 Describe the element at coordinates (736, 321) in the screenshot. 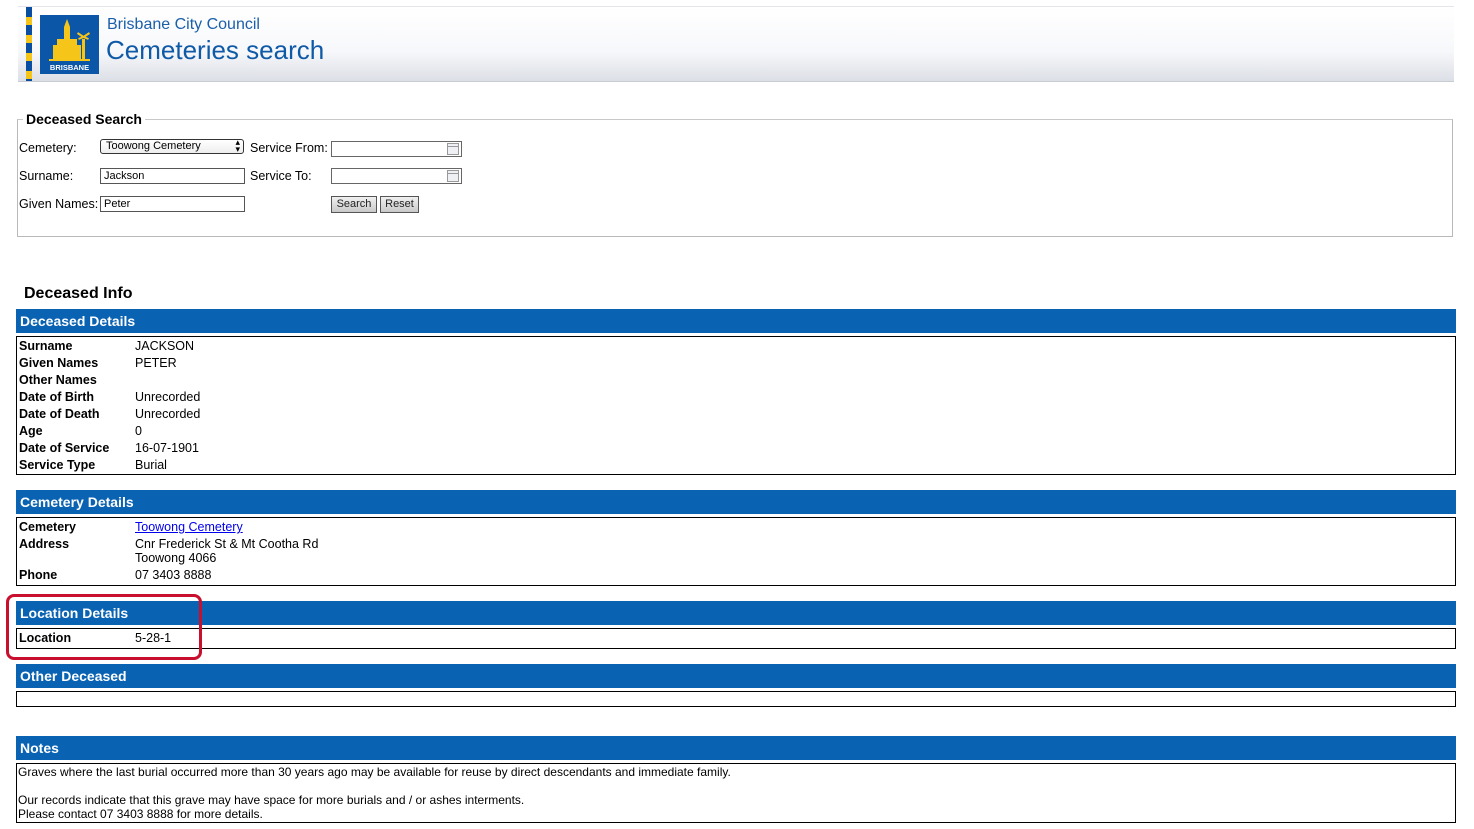

I see `deceased-details-header: Deceased Details` at that location.